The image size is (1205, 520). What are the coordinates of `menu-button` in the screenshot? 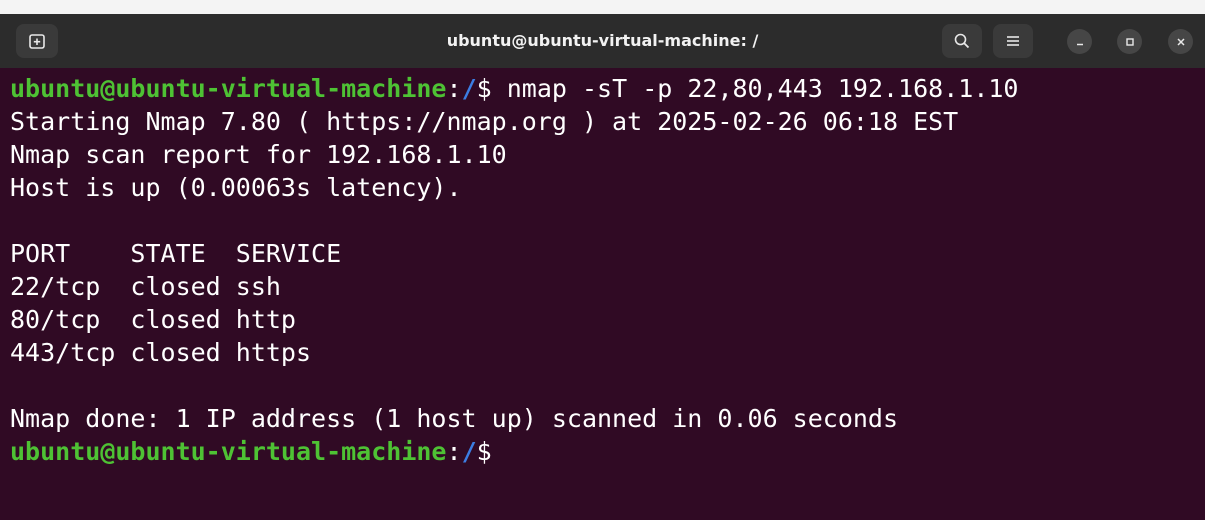 It's located at (1013, 41).